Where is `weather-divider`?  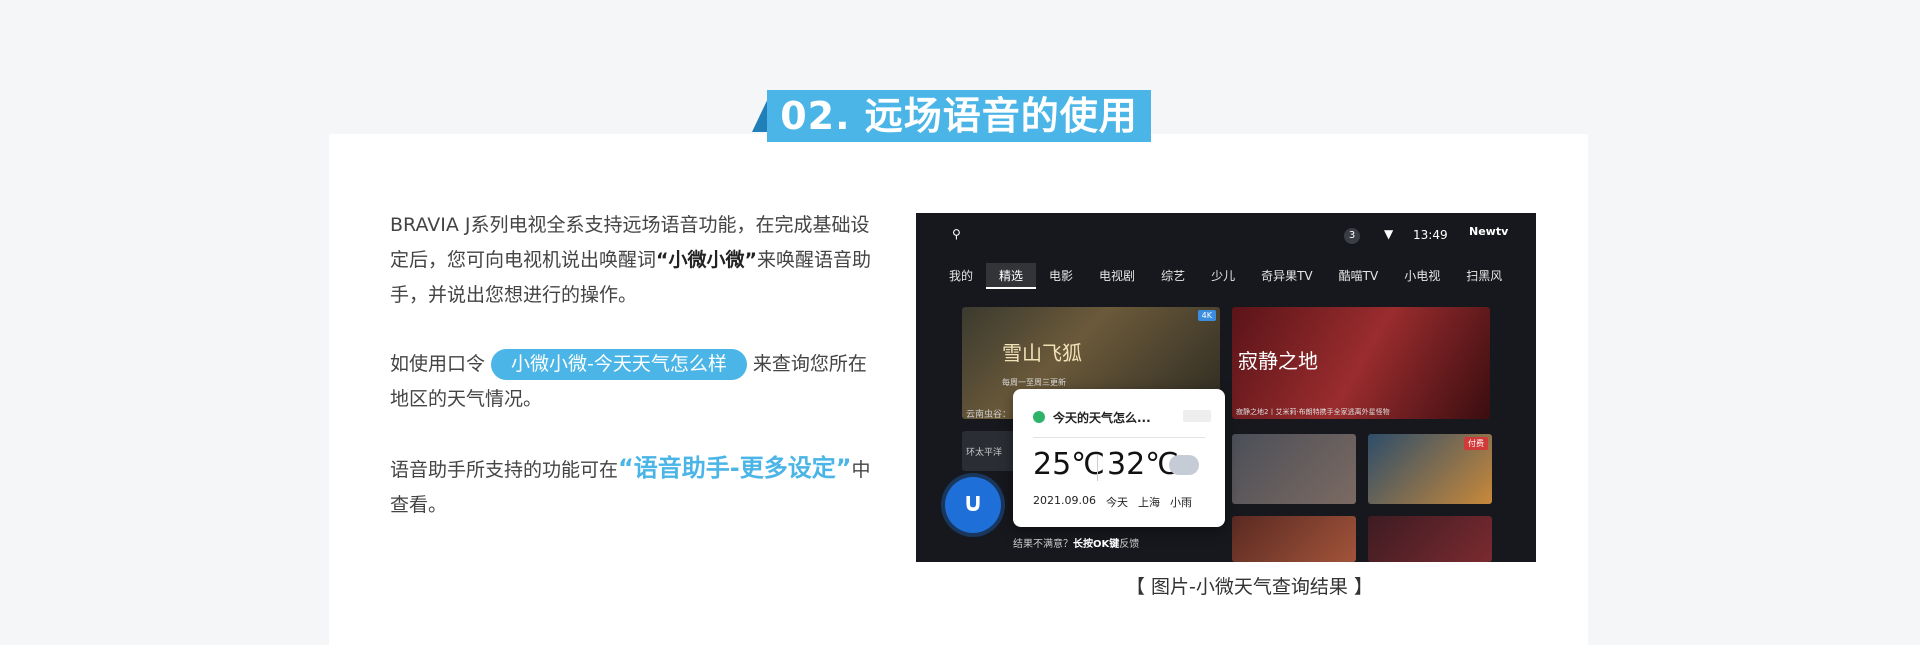
weather-divider is located at coordinates (1119, 437).